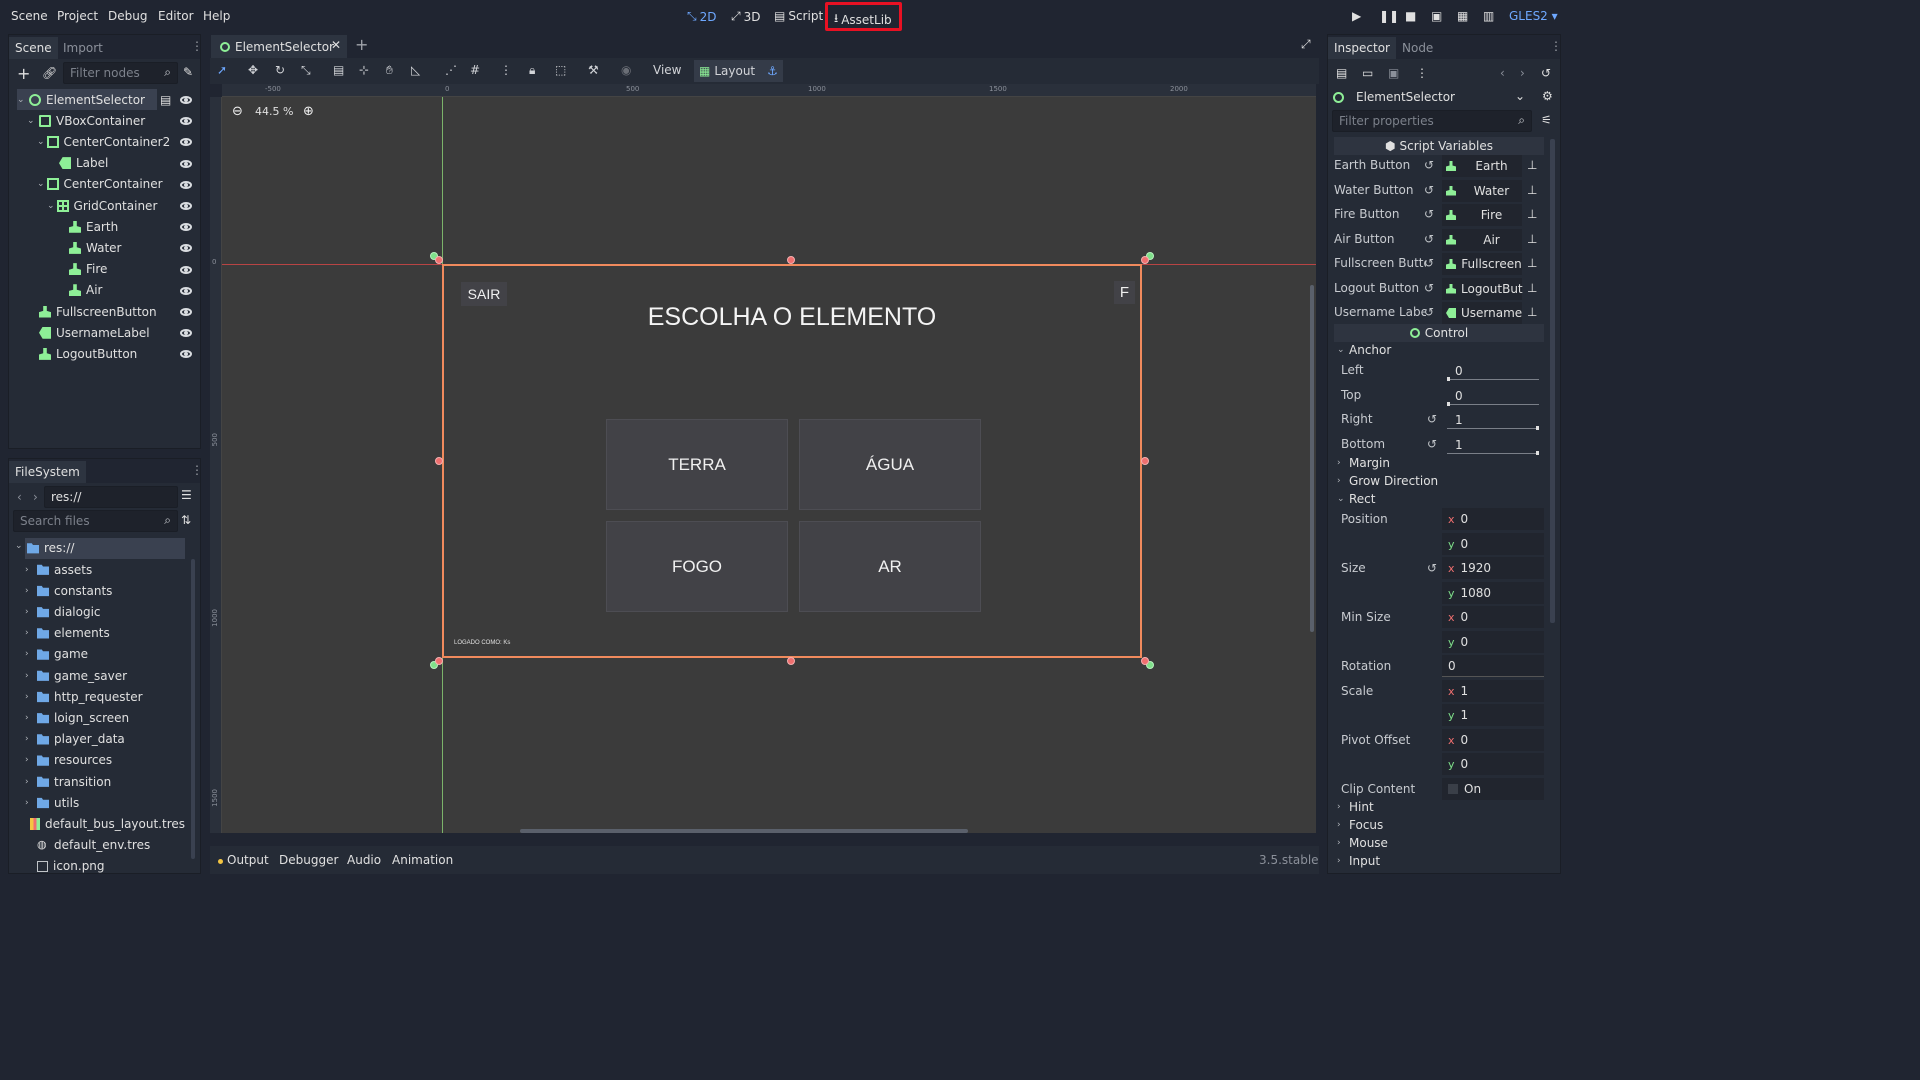  I want to click on layout-menu: ▦ Layout ⚓︎, so click(738, 71).